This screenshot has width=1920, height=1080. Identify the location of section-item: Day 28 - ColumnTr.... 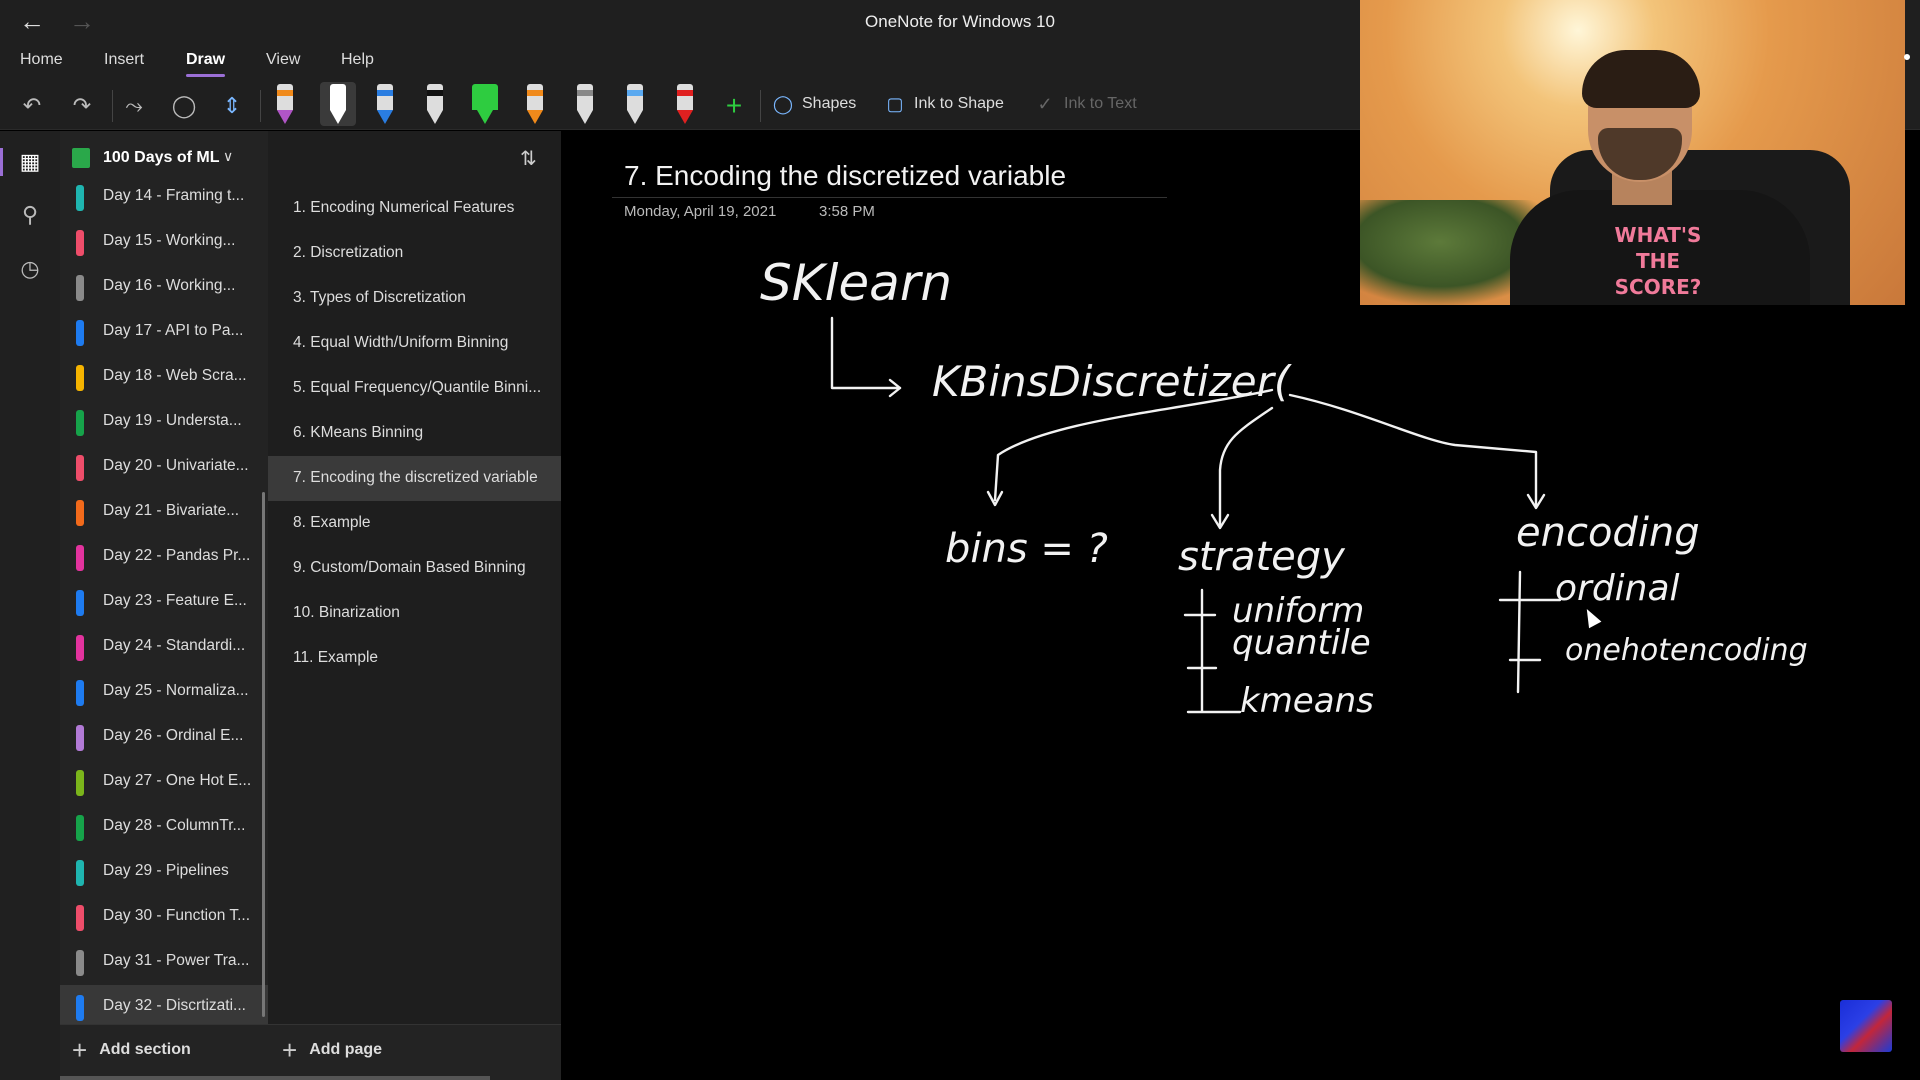
(164, 827).